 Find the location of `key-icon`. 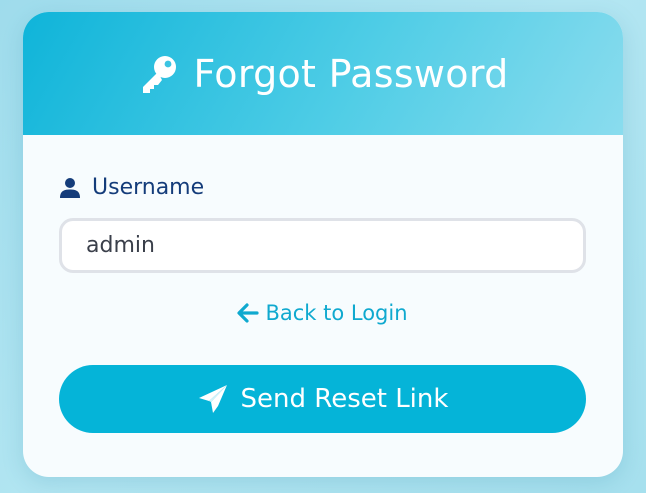

key-icon is located at coordinates (159, 74).